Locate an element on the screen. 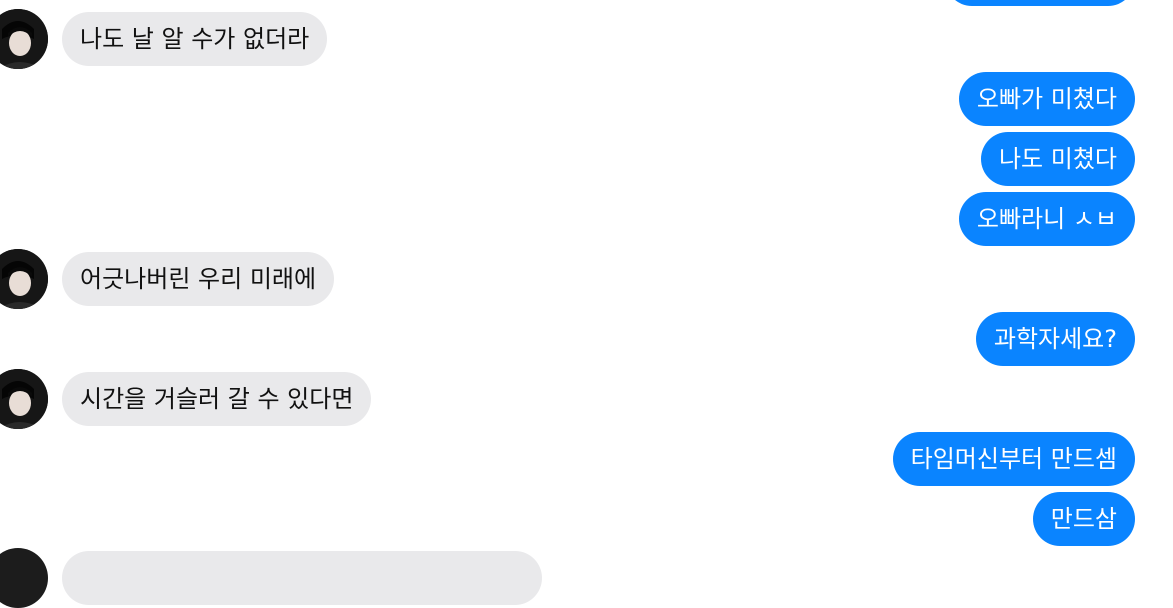 The height and width of the screenshot is (608, 1173). message-bubble-outgoing: 과학자세요? is located at coordinates (1055, 339).